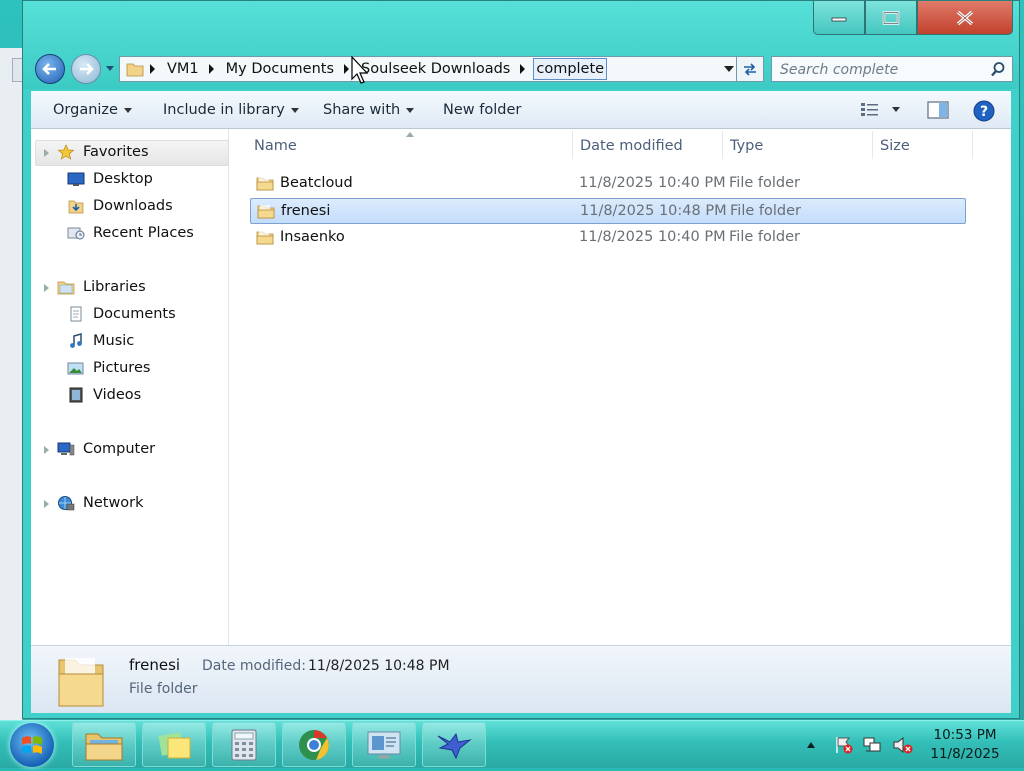  Describe the element at coordinates (965, 18) in the screenshot. I see `close-button` at that location.